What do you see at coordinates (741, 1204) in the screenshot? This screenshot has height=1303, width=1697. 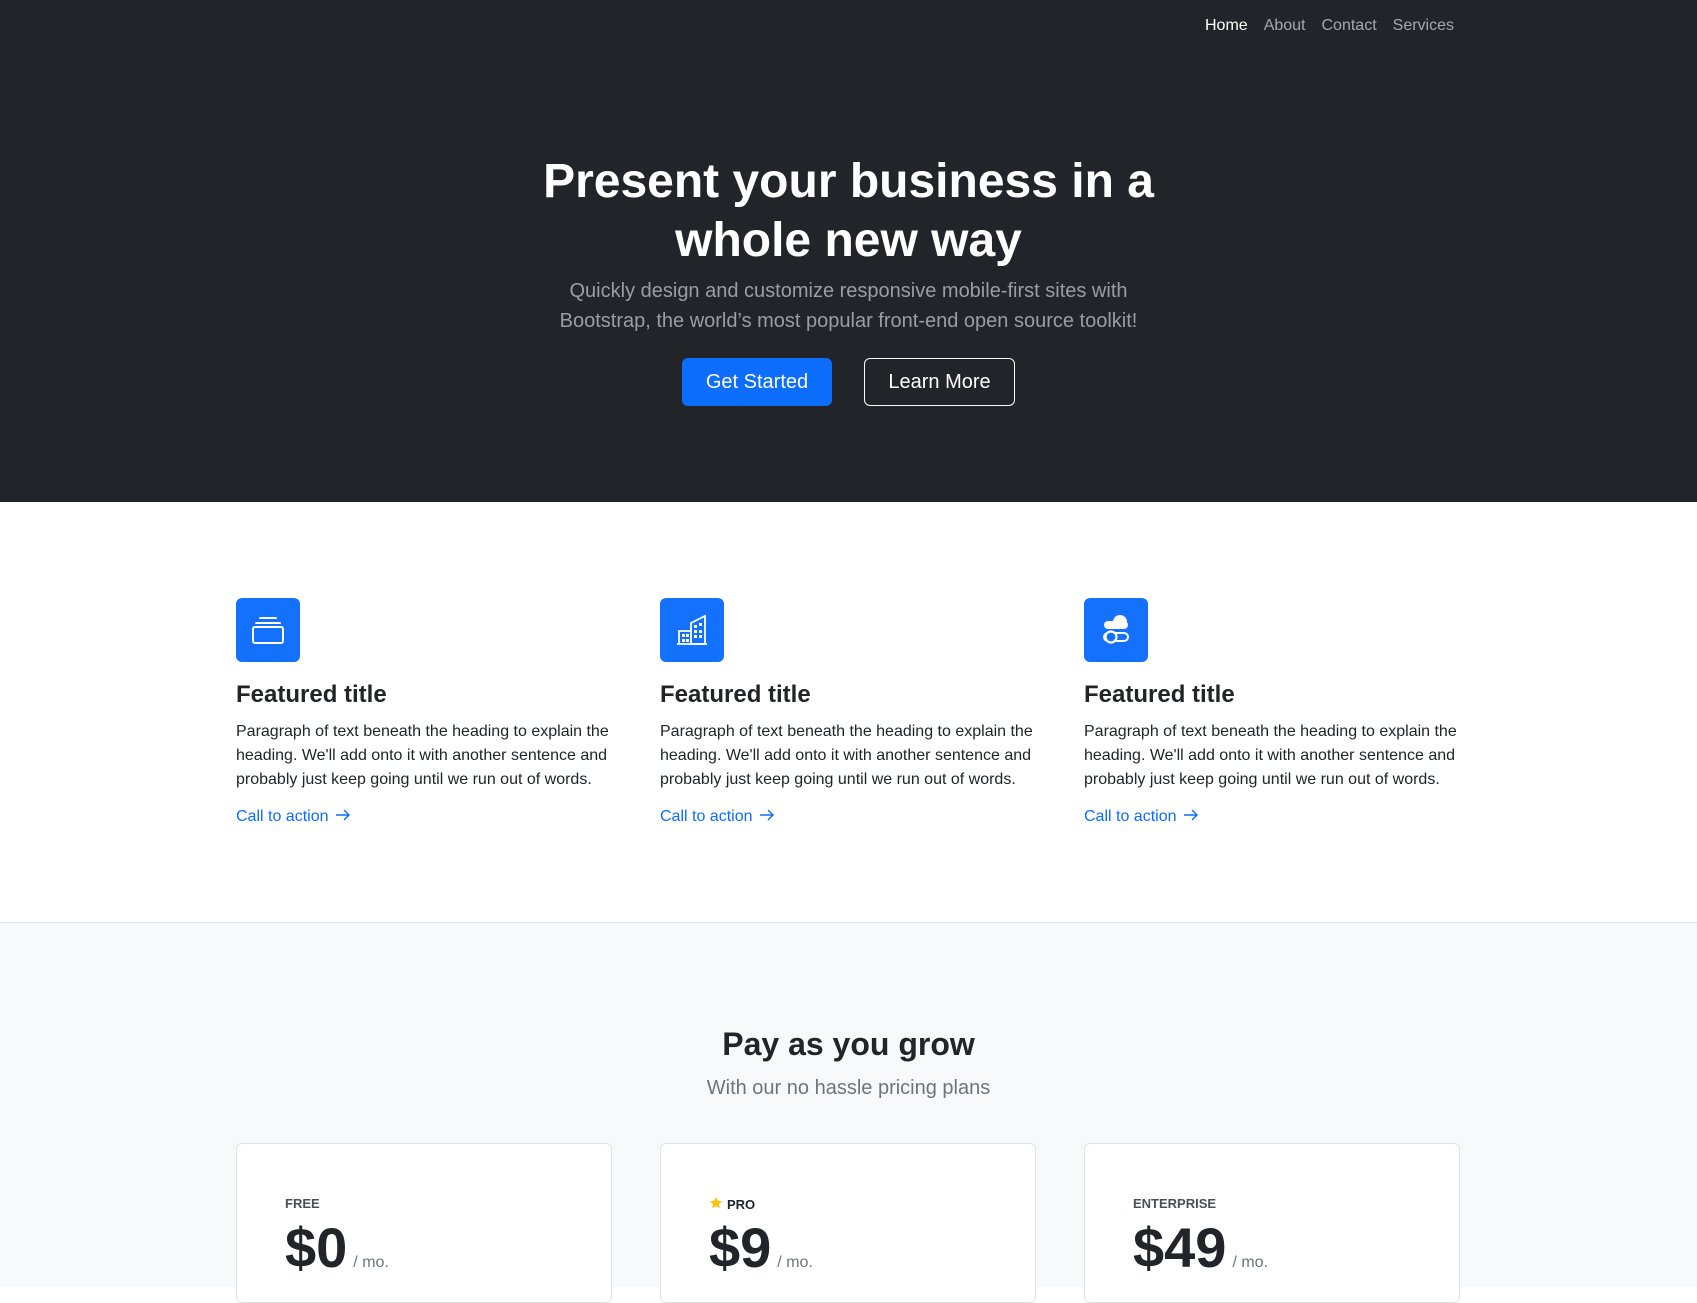 I see `plan-name-label: PRO` at bounding box center [741, 1204].